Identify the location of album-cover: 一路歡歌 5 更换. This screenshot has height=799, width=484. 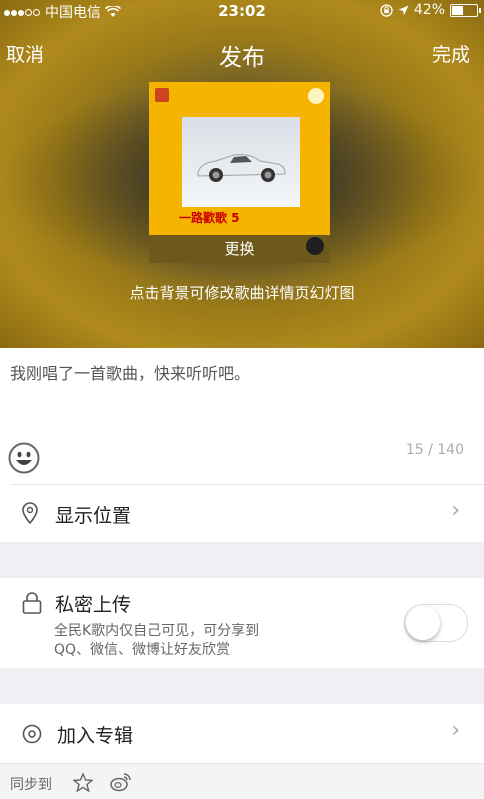
(239, 172).